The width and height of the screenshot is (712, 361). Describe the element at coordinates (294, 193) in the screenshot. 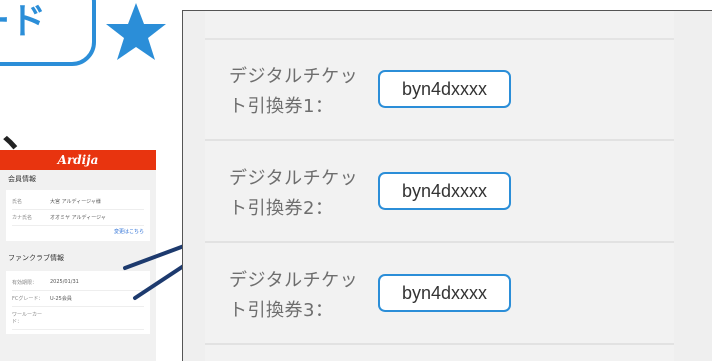

I see `ticket-label: デジタルチケット引換券2：` at that location.